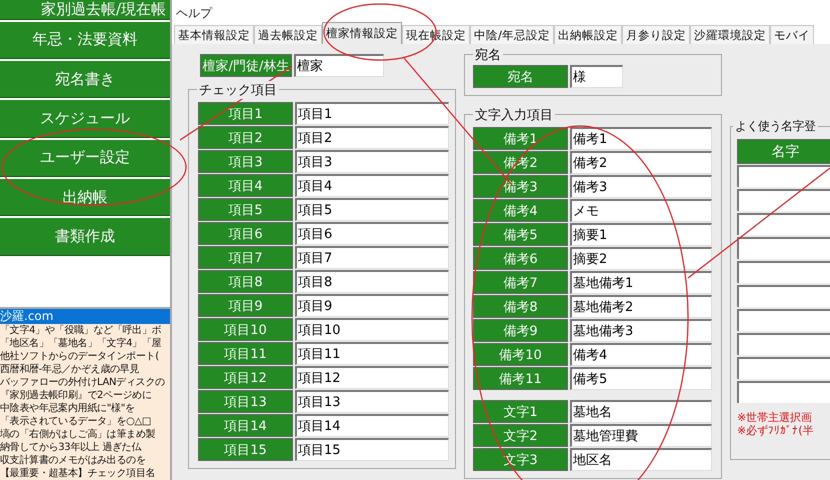 The image size is (830, 480). What do you see at coordinates (85, 382) in the screenshot?
I see `help-list-item: バッファローの外付けLANディスクの` at bounding box center [85, 382].